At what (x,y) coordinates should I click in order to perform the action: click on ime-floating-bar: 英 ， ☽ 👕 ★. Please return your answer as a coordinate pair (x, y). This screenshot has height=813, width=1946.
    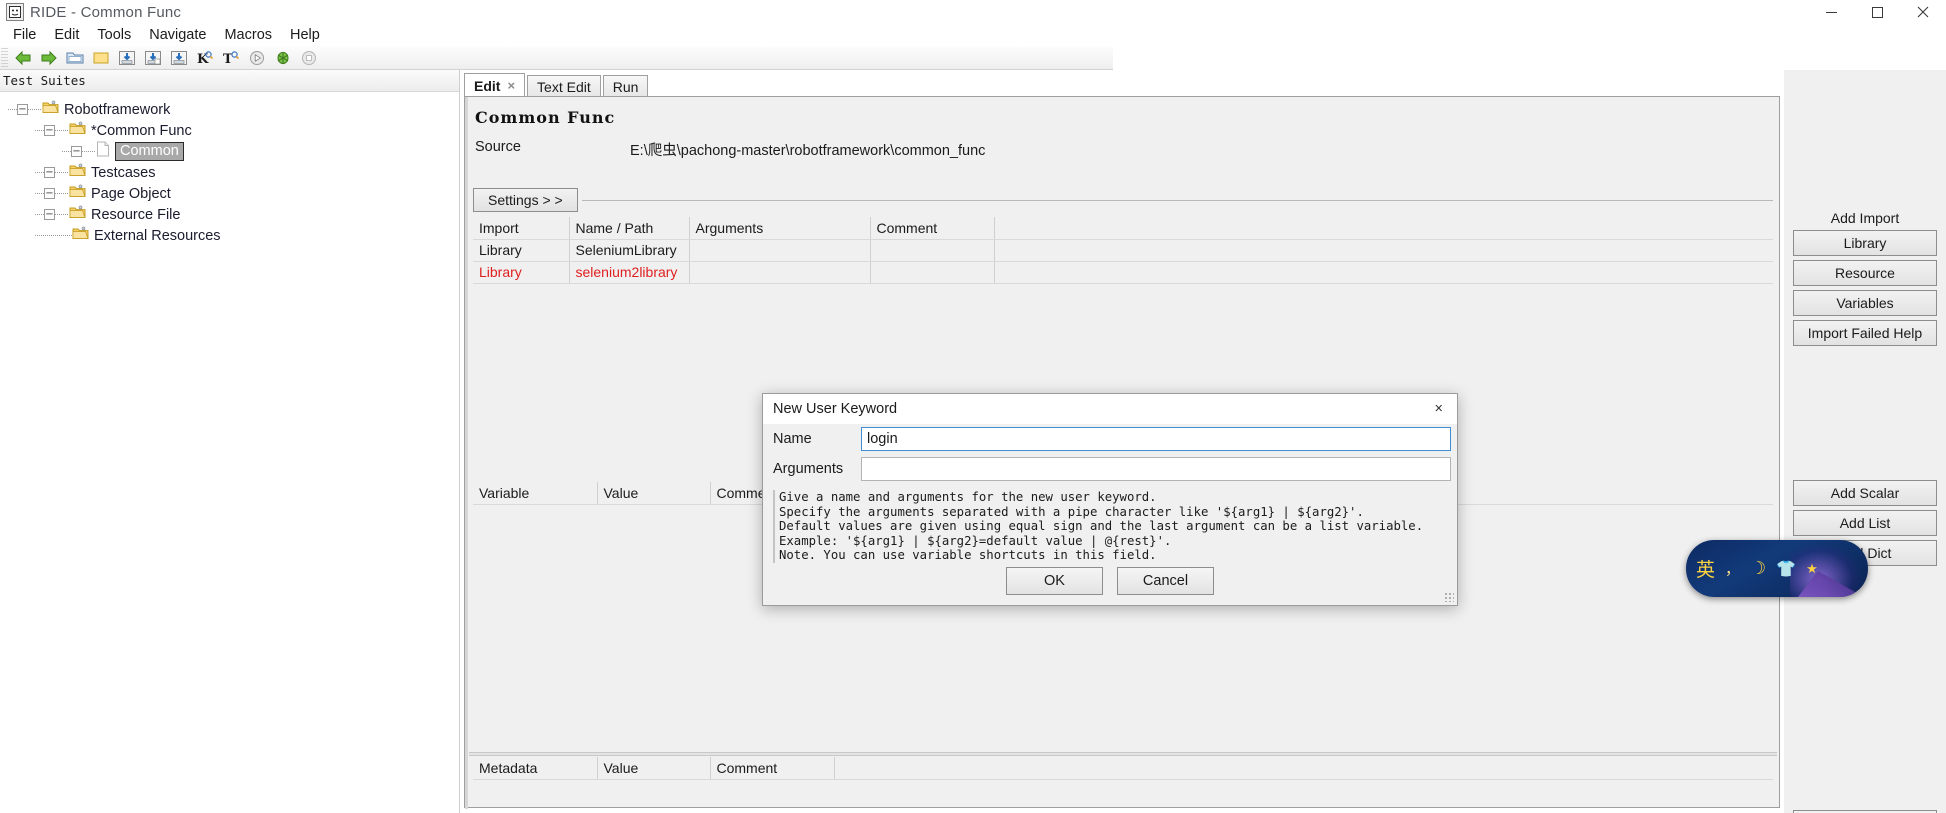
    Looking at the image, I should click on (1777, 568).